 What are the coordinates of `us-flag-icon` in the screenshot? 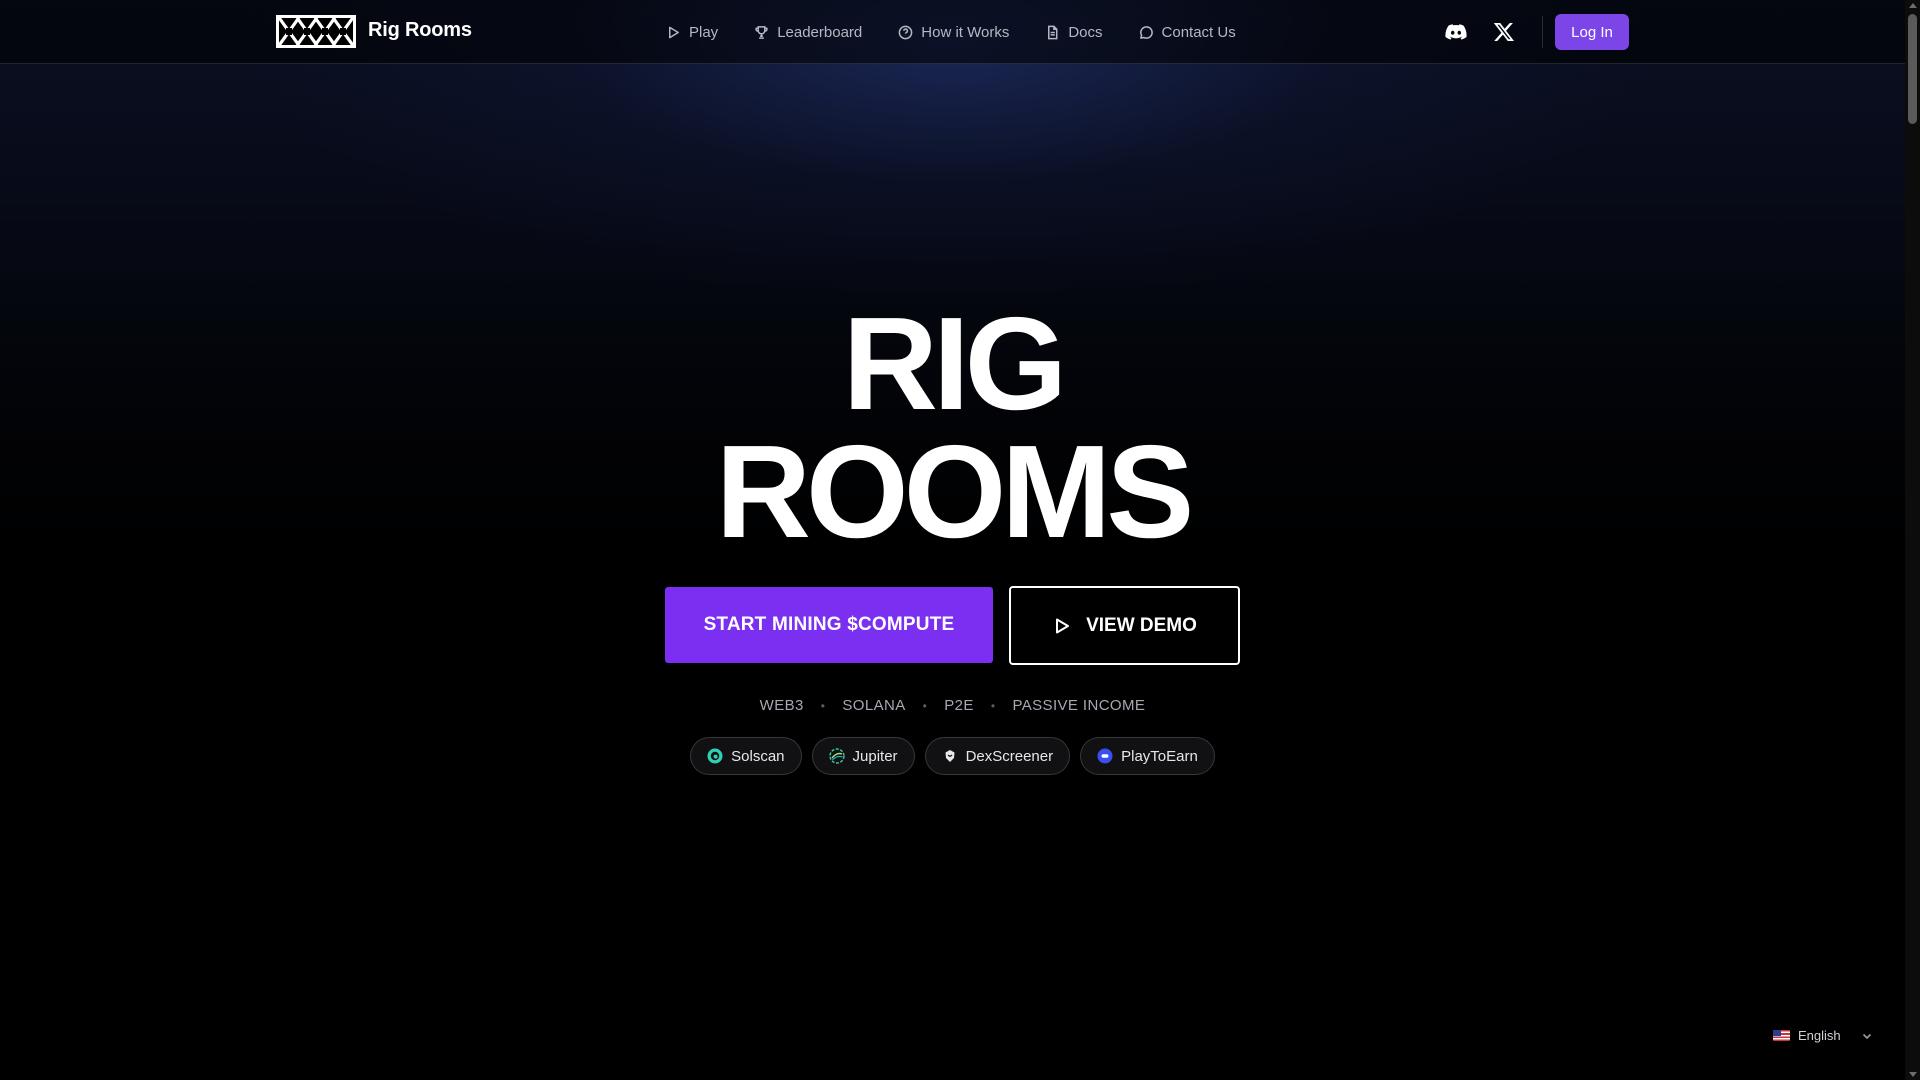 It's located at (1781, 1035).